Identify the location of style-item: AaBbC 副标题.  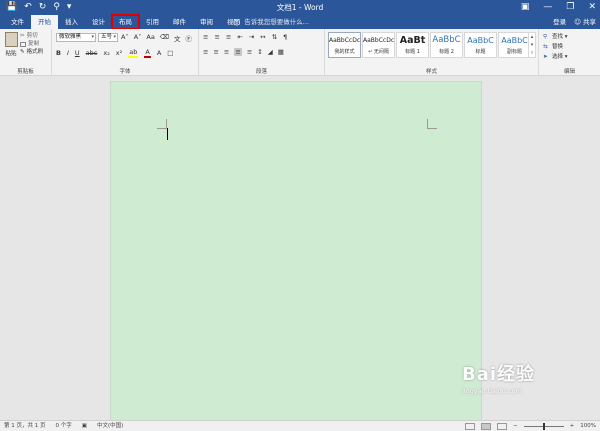
(514, 45).